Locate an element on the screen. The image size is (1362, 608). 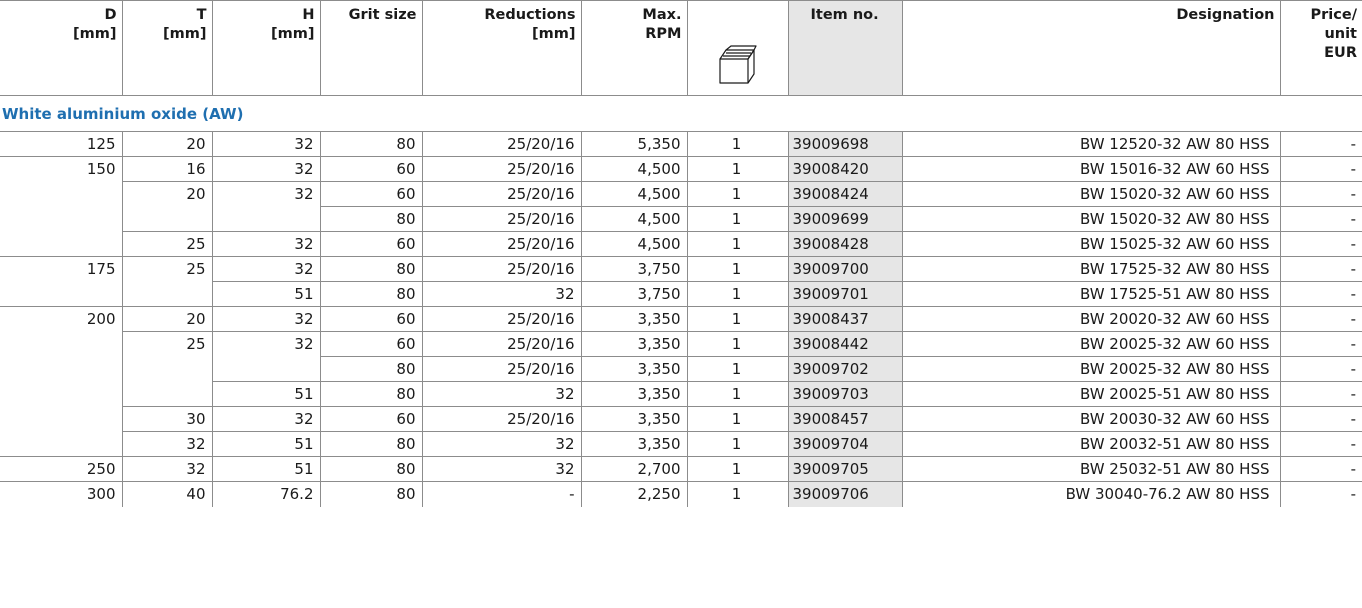
cell-designation: BW 30040-76.2 AW 80 HSS is located at coordinates (1090, 494).